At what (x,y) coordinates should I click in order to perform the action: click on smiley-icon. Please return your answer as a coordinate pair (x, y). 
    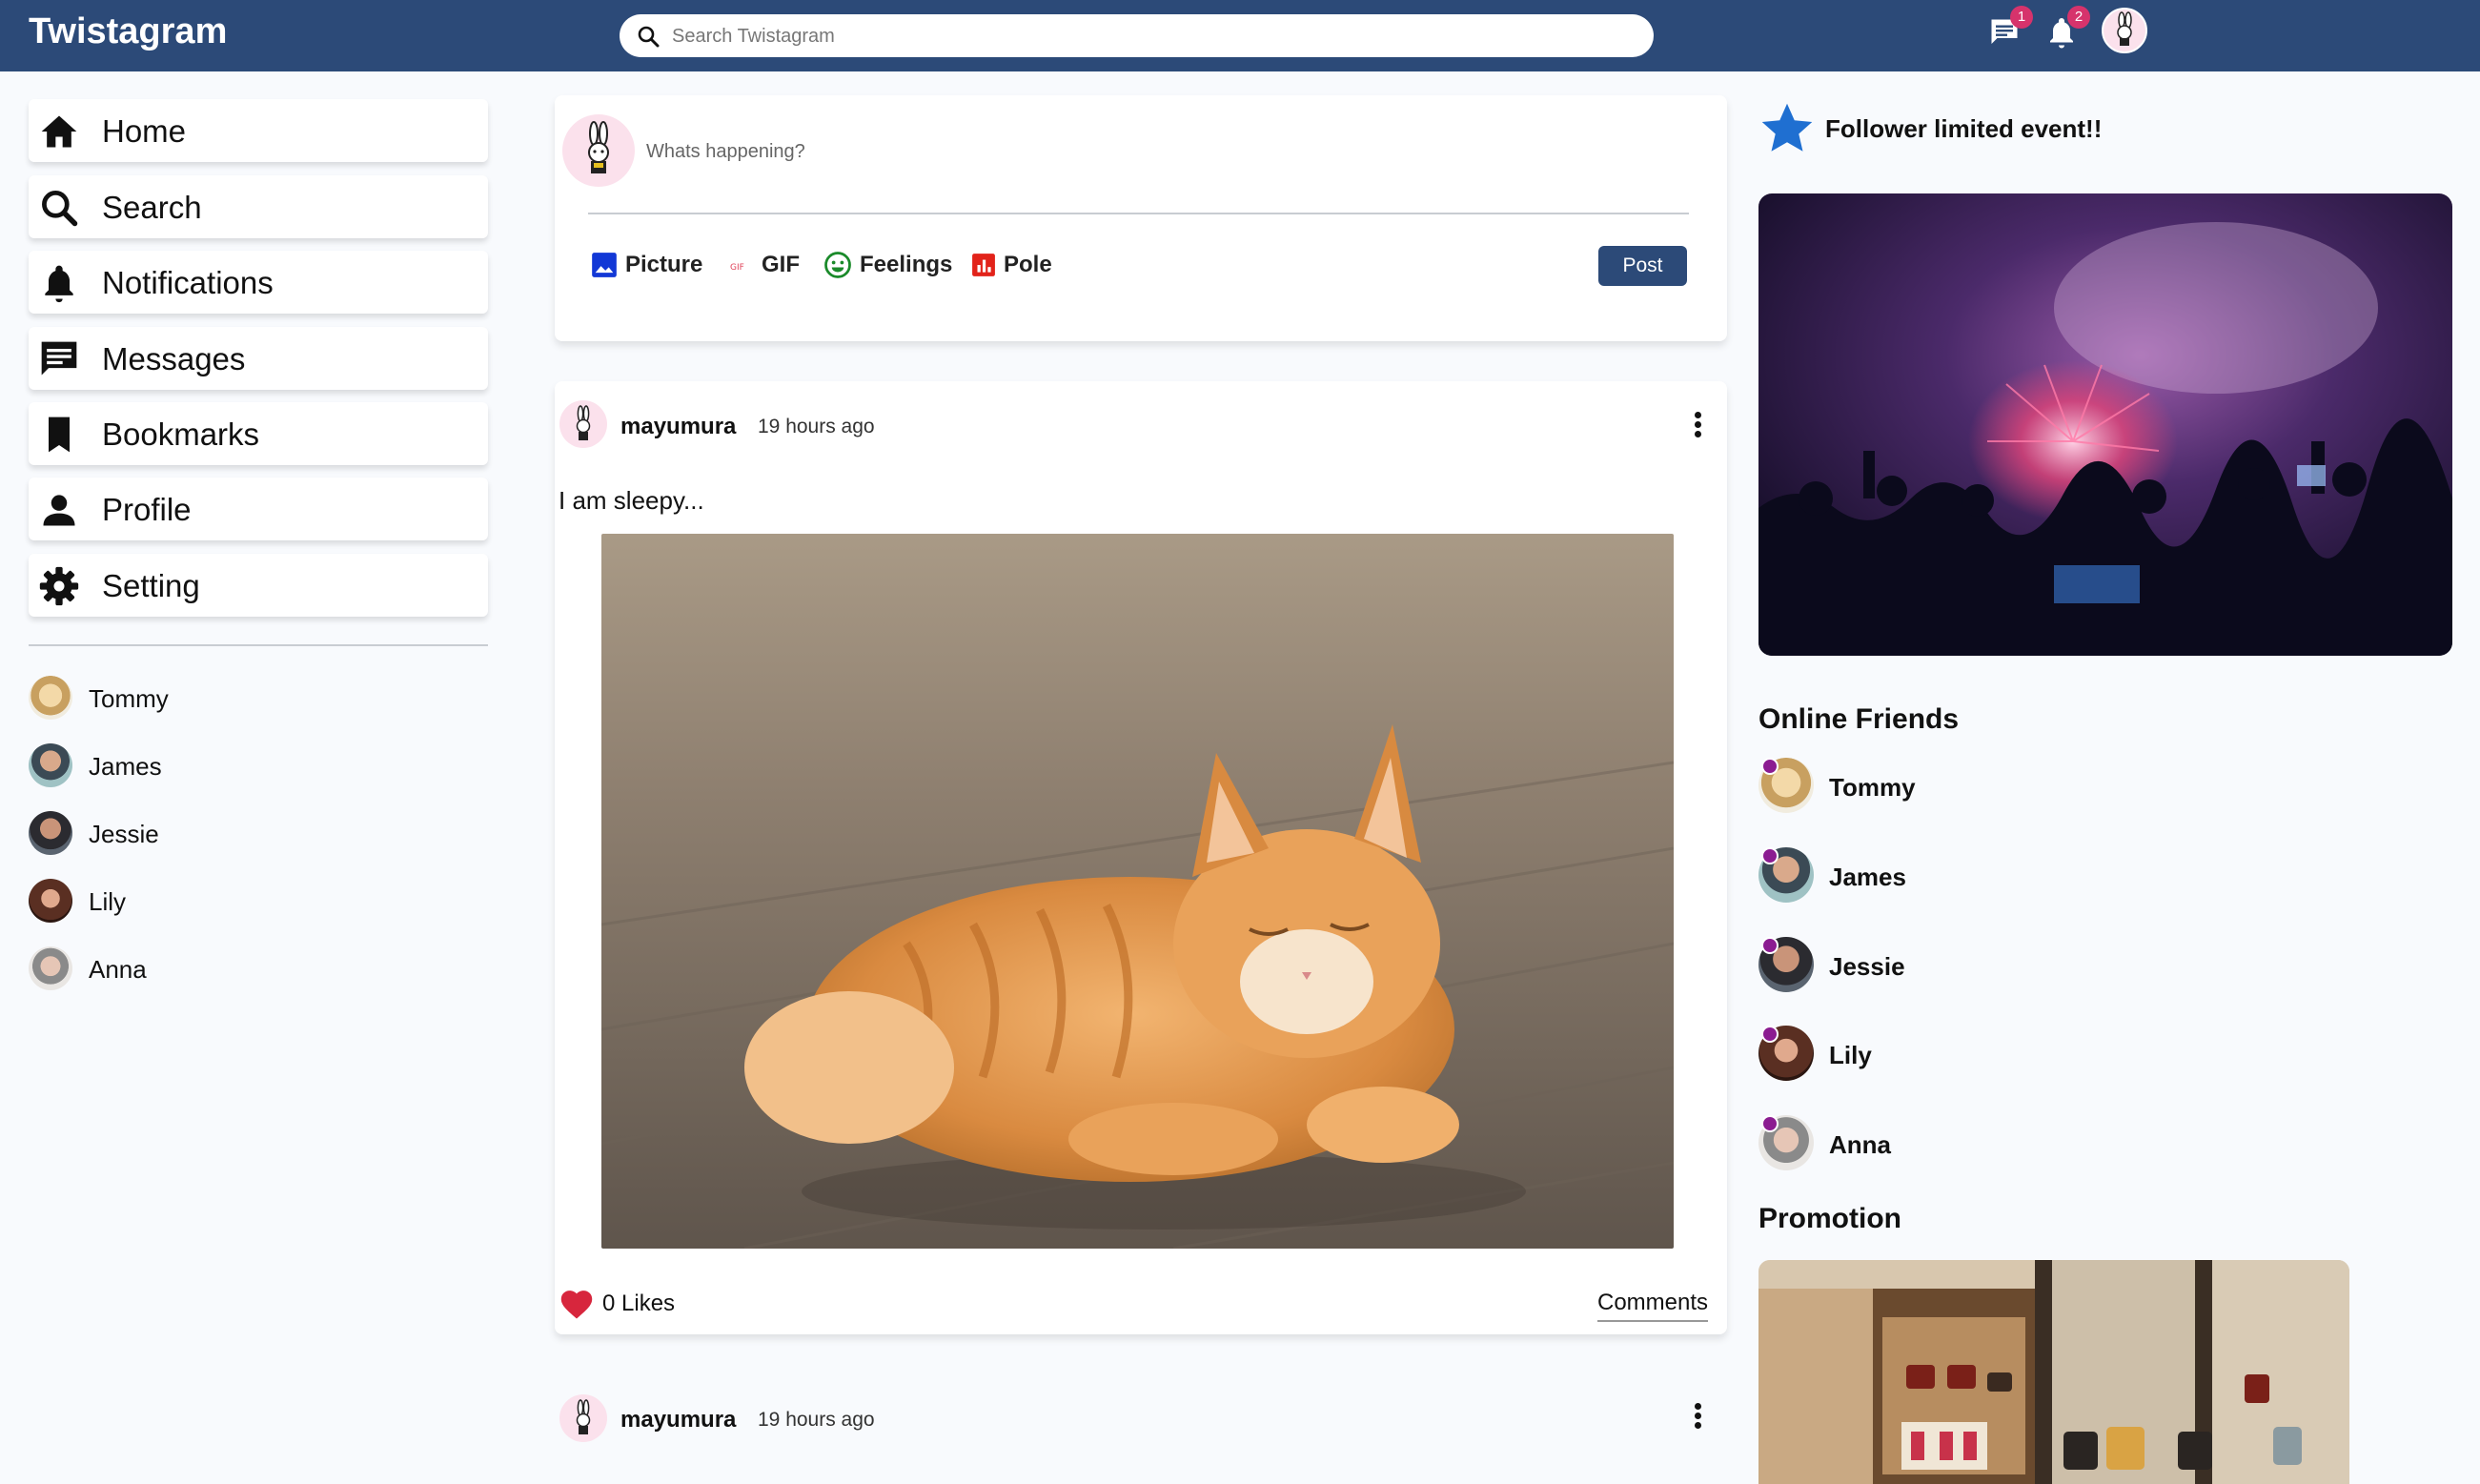
    Looking at the image, I should click on (837, 265).